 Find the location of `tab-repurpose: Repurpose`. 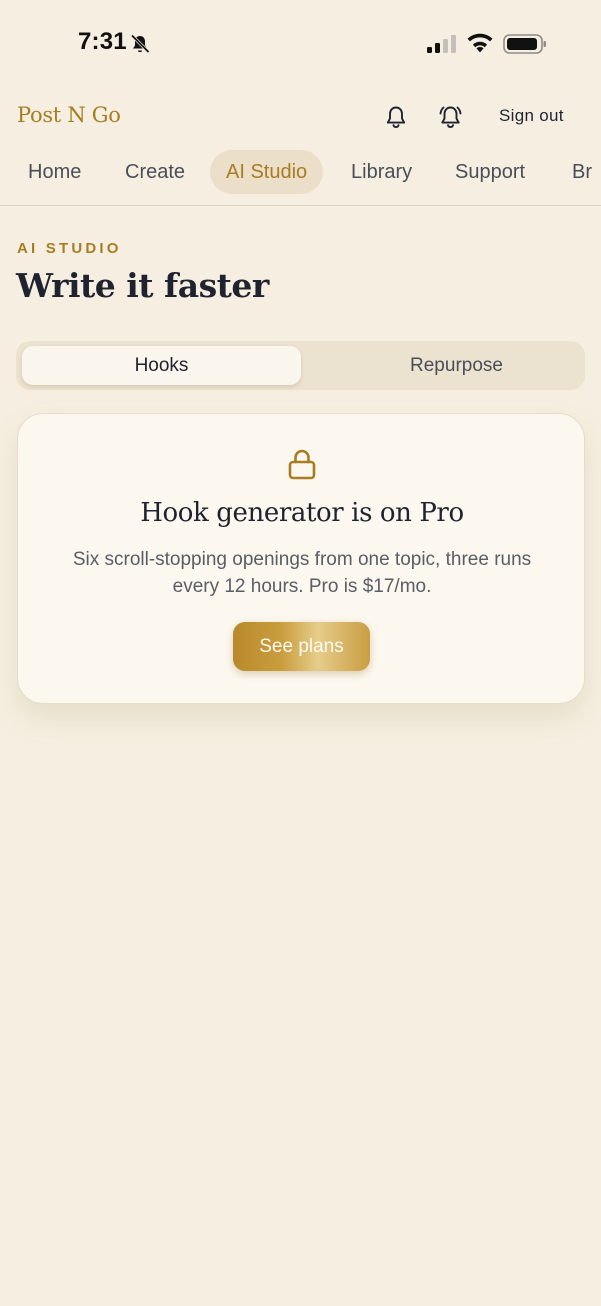

tab-repurpose: Repurpose is located at coordinates (456, 365).